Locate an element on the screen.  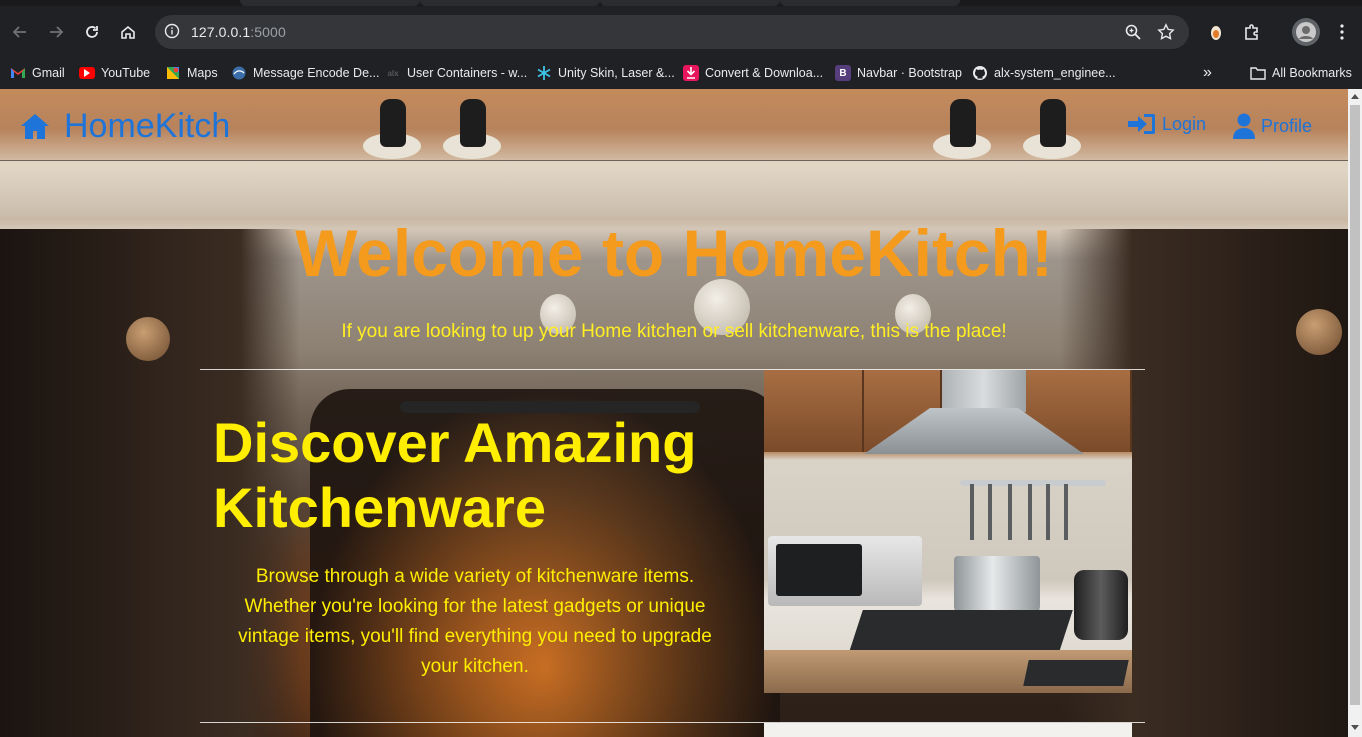
site-icon: alx is located at coordinates (393, 73).